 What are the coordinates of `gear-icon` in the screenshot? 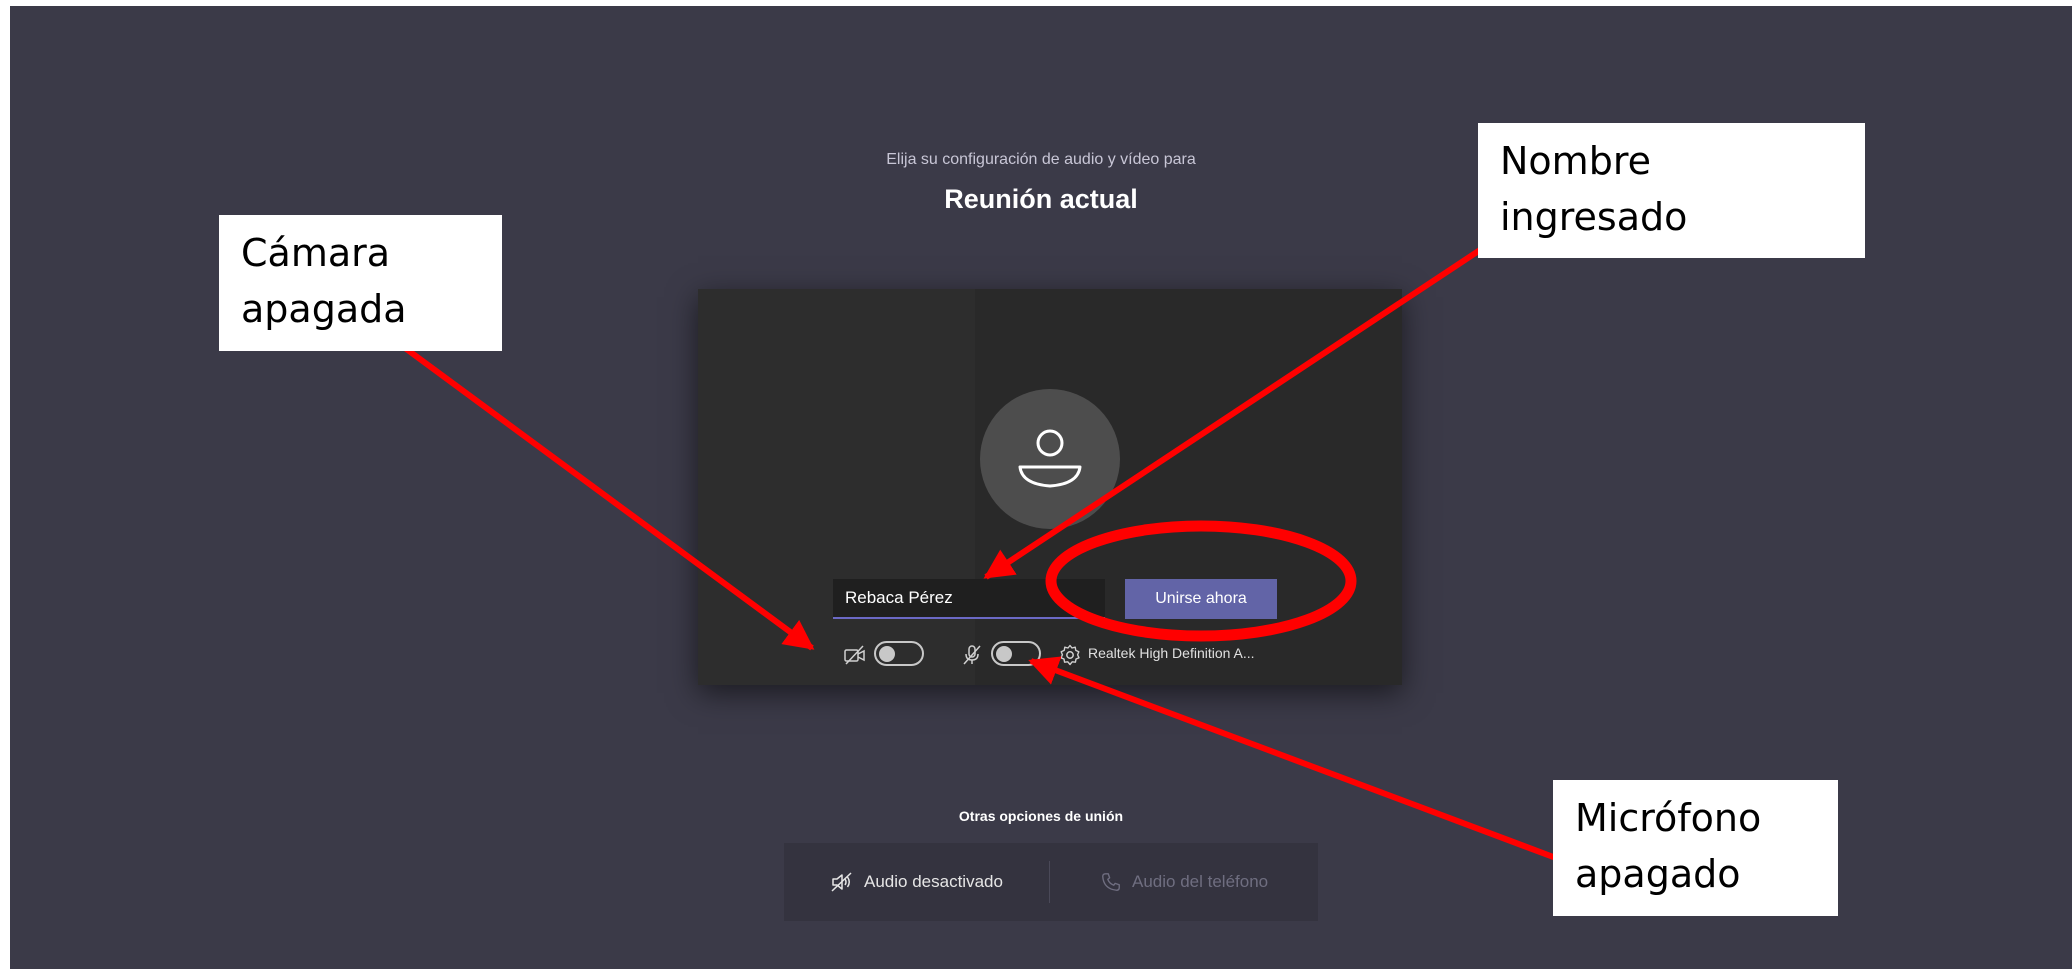 It's located at (1070, 655).